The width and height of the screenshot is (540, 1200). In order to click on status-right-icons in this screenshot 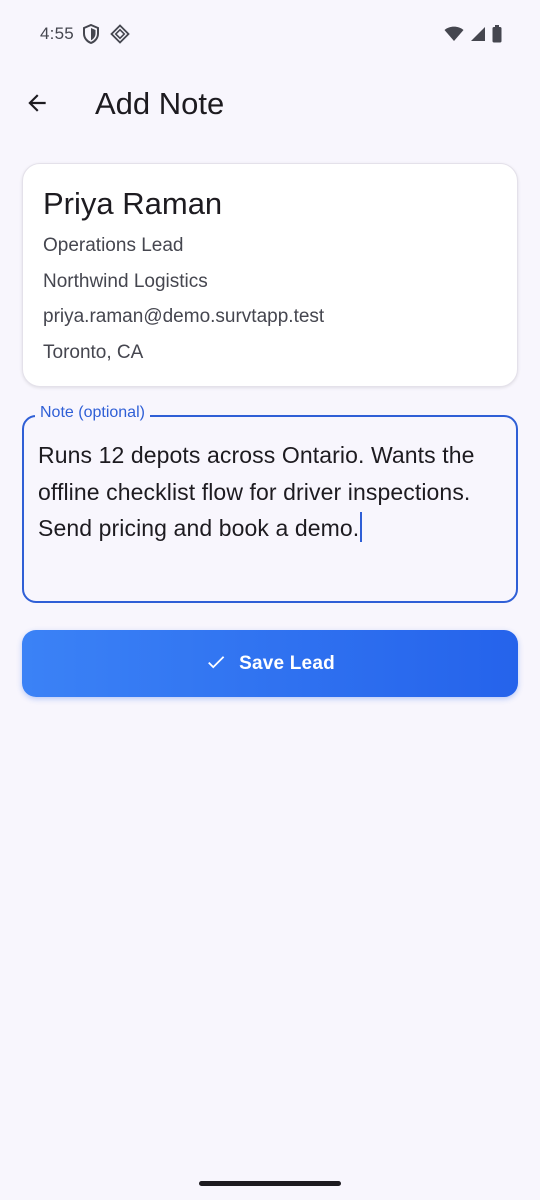, I will do `click(473, 36)`.